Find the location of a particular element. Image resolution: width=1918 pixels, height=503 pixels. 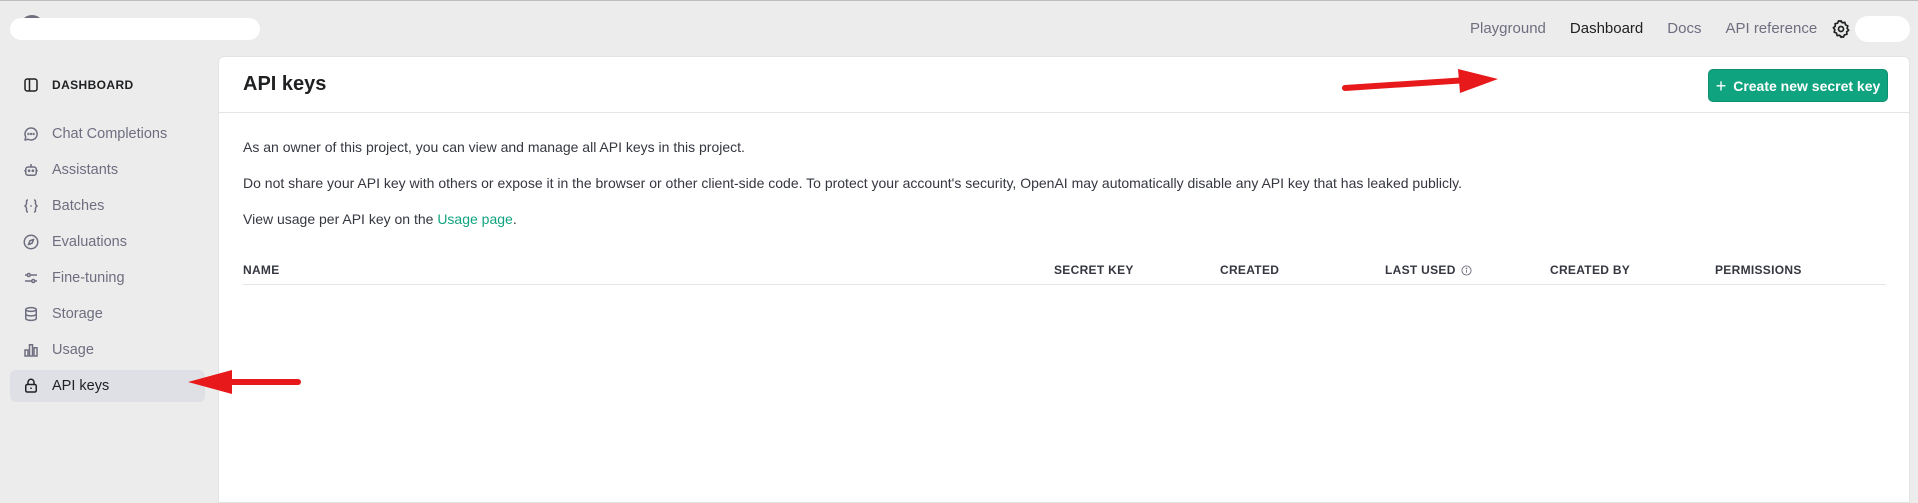

sidebar-heading: DASHBOARD is located at coordinates (78, 85).